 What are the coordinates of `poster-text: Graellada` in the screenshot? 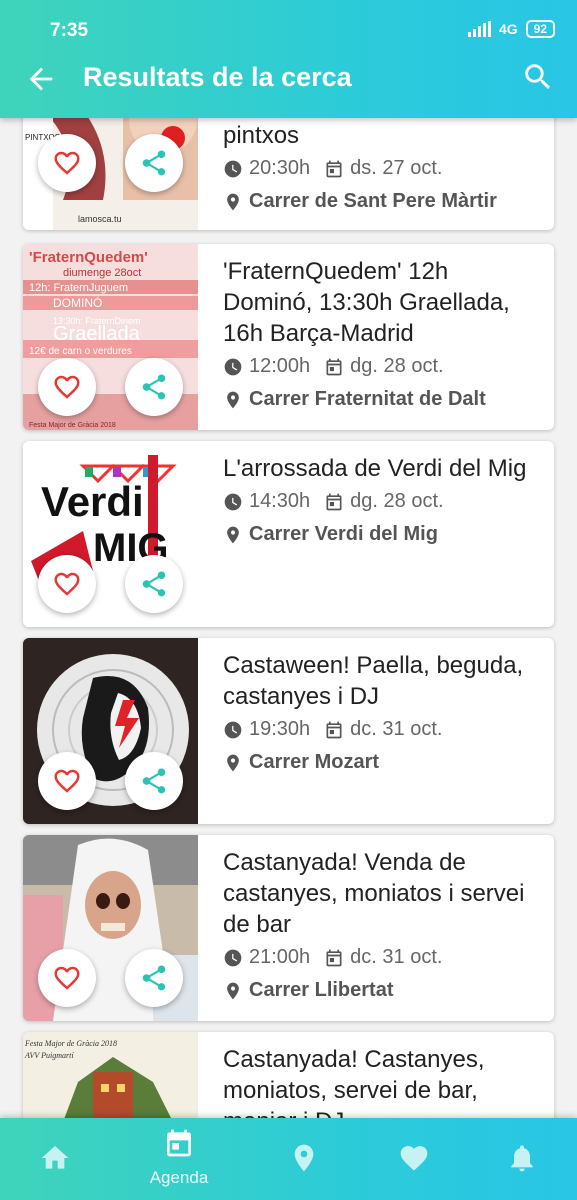 It's located at (97, 334).